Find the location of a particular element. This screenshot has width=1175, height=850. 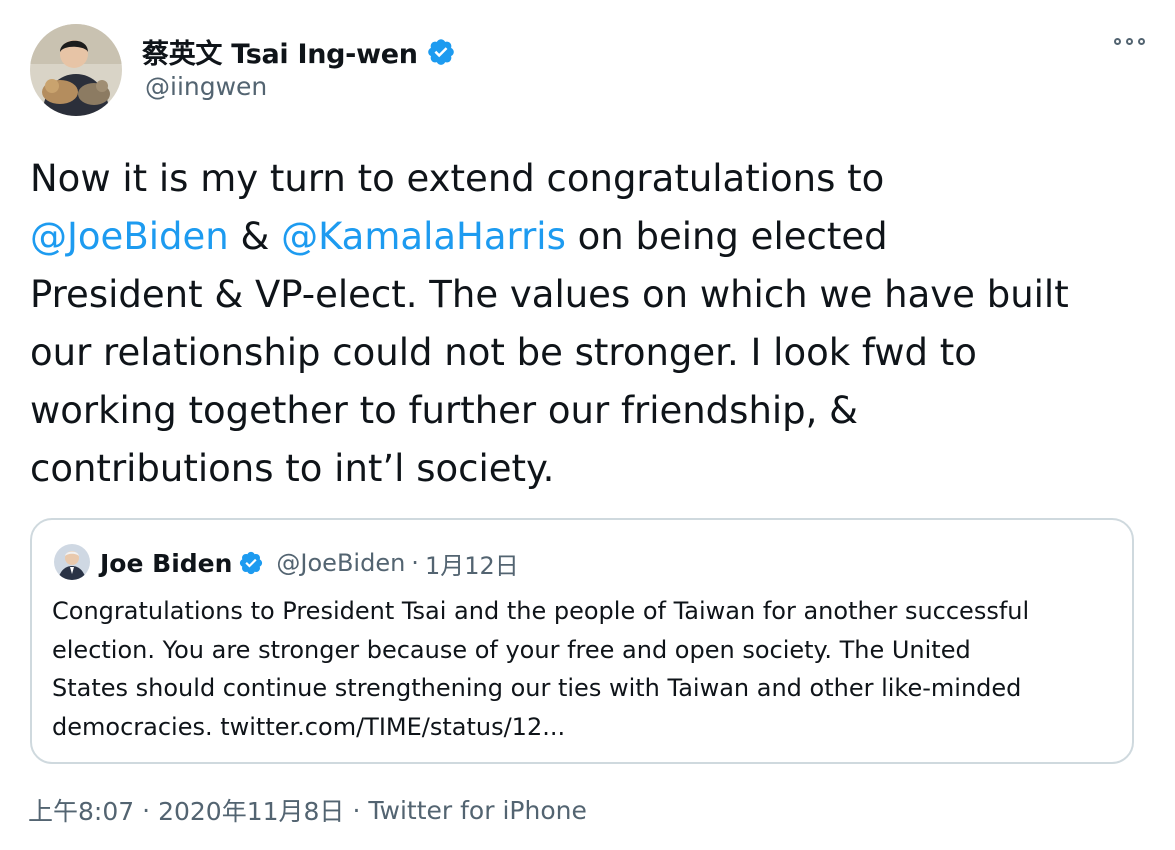

tweet-time: 上午8:07 is located at coordinates (81, 810).